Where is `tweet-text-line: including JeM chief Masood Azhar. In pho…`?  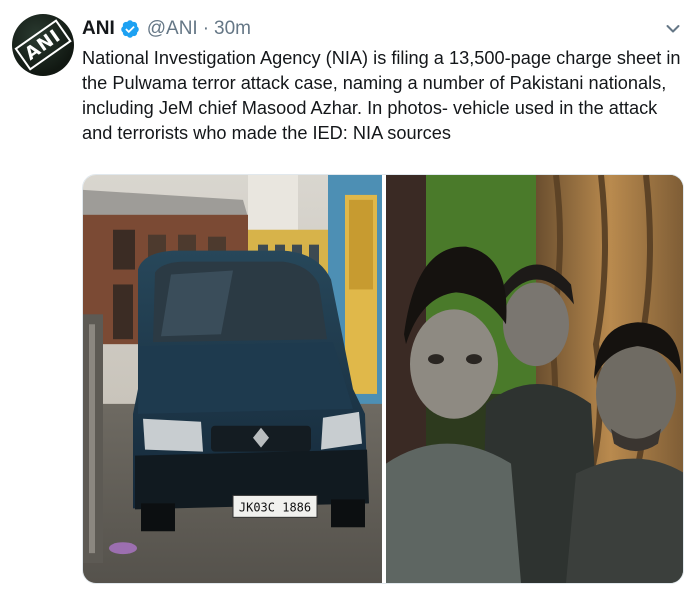 tweet-text-line: including JeM chief Masood Azhar. In pho… is located at coordinates (370, 108).